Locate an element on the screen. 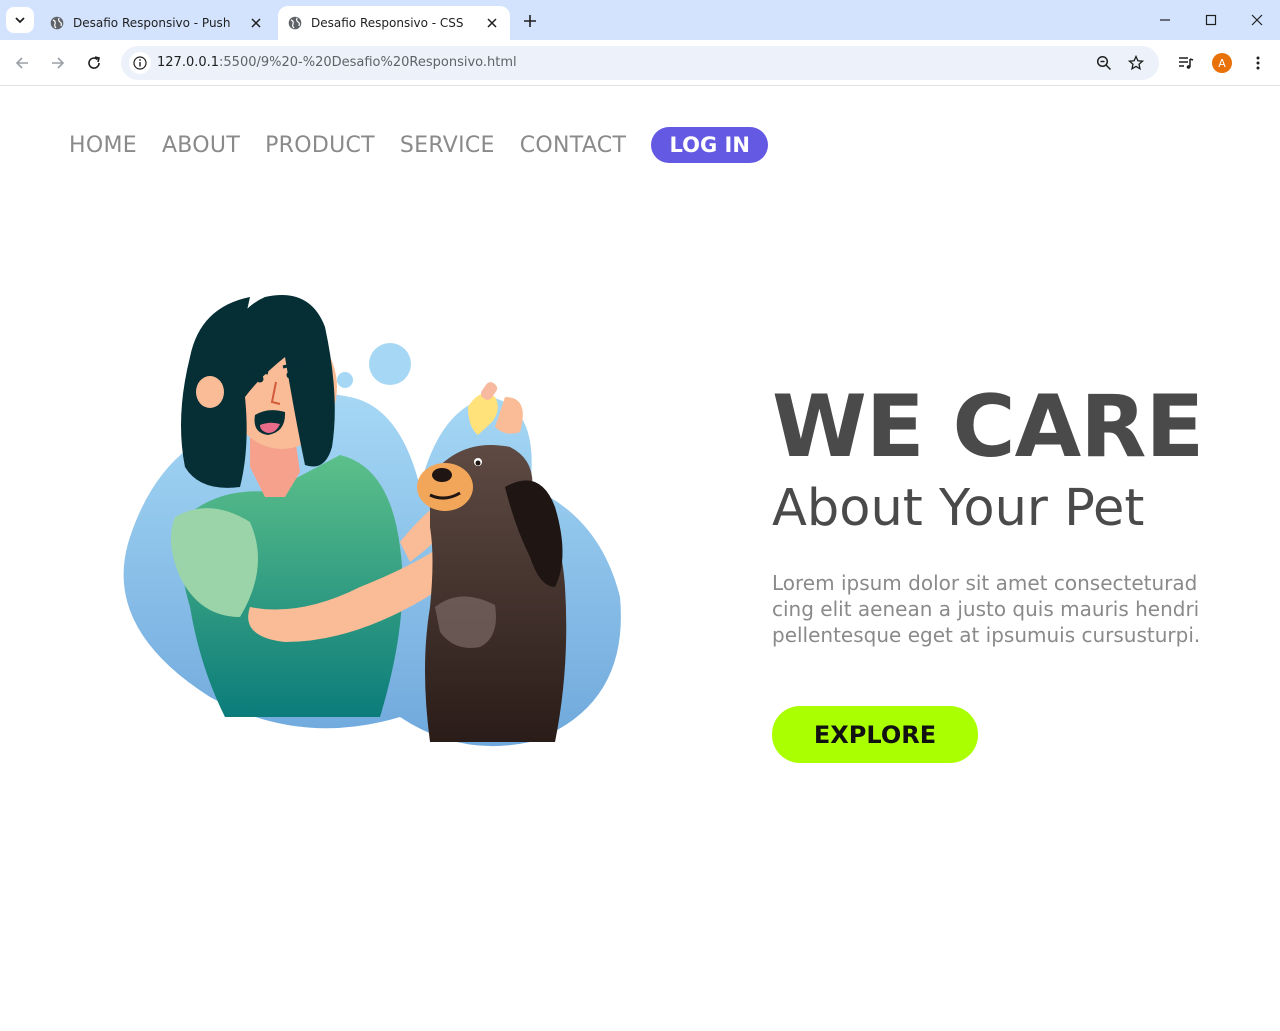  maximize-button is located at coordinates (1211, 20).